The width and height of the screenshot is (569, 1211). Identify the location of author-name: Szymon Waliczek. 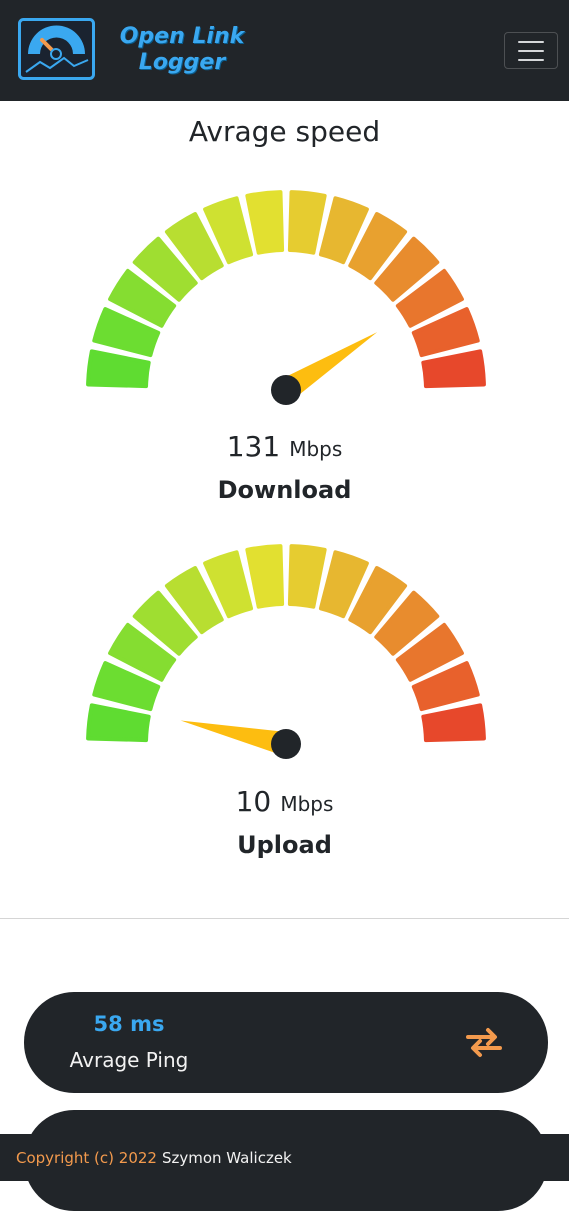
(226, 1157).